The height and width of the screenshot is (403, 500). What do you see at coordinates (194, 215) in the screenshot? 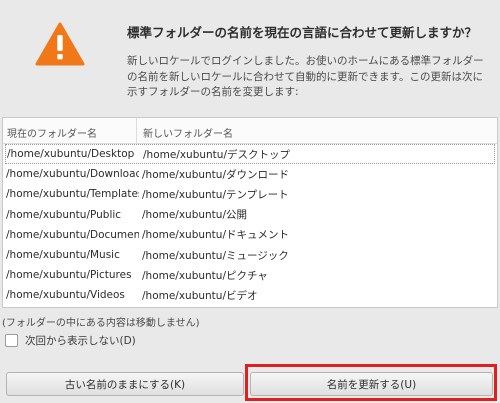
I see `new-folder-name: /home/xubuntu/公開` at bounding box center [194, 215].